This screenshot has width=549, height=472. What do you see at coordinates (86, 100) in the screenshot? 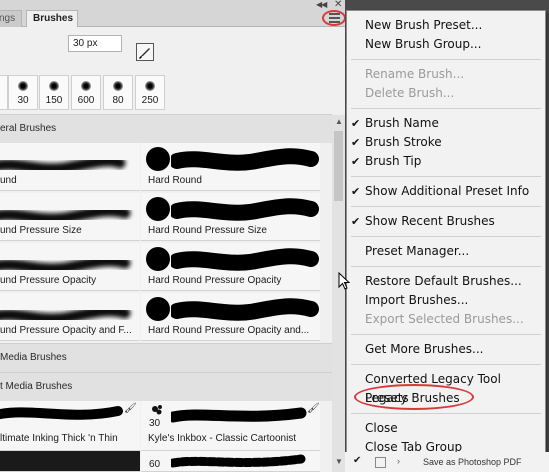
I see `recent-brush-size: 600` at bounding box center [86, 100].